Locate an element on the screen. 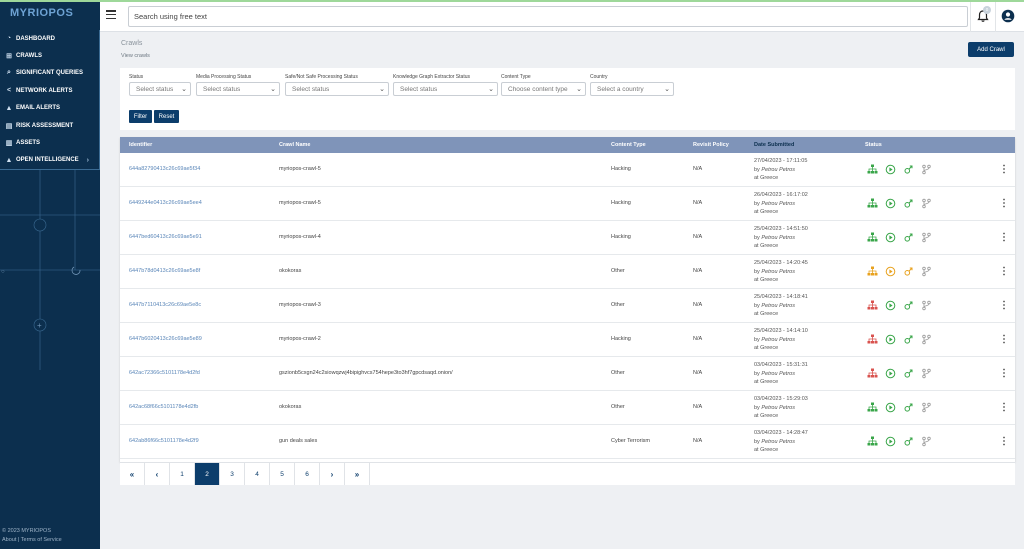 This screenshot has width=1024, height=549. page-button-2: 2 is located at coordinates (207, 474).